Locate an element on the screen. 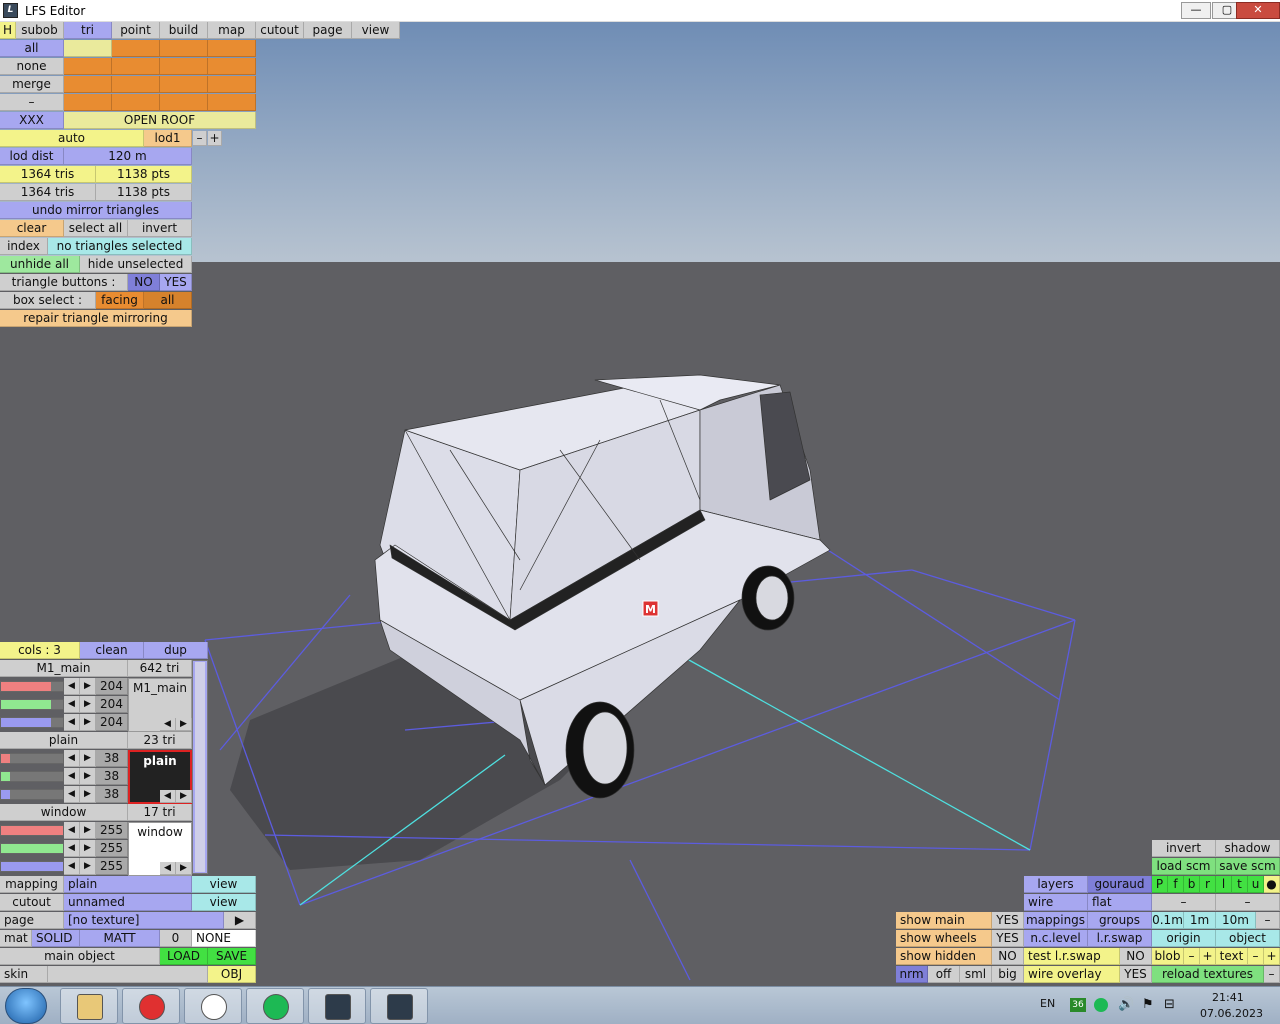 The width and height of the screenshot is (1280, 1024). color-value-g: 204 is located at coordinates (112, 704).